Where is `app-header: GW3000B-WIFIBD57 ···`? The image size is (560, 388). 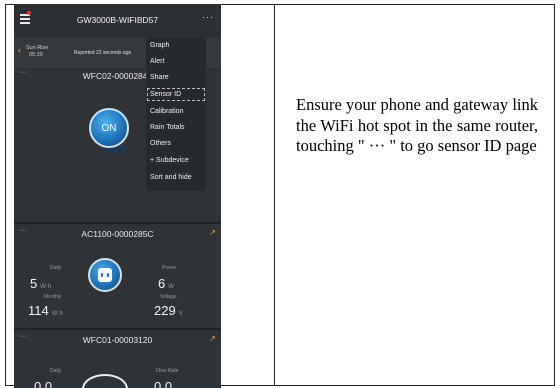 app-header: GW3000B-WIFIBD57 ··· is located at coordinates (117, 21).